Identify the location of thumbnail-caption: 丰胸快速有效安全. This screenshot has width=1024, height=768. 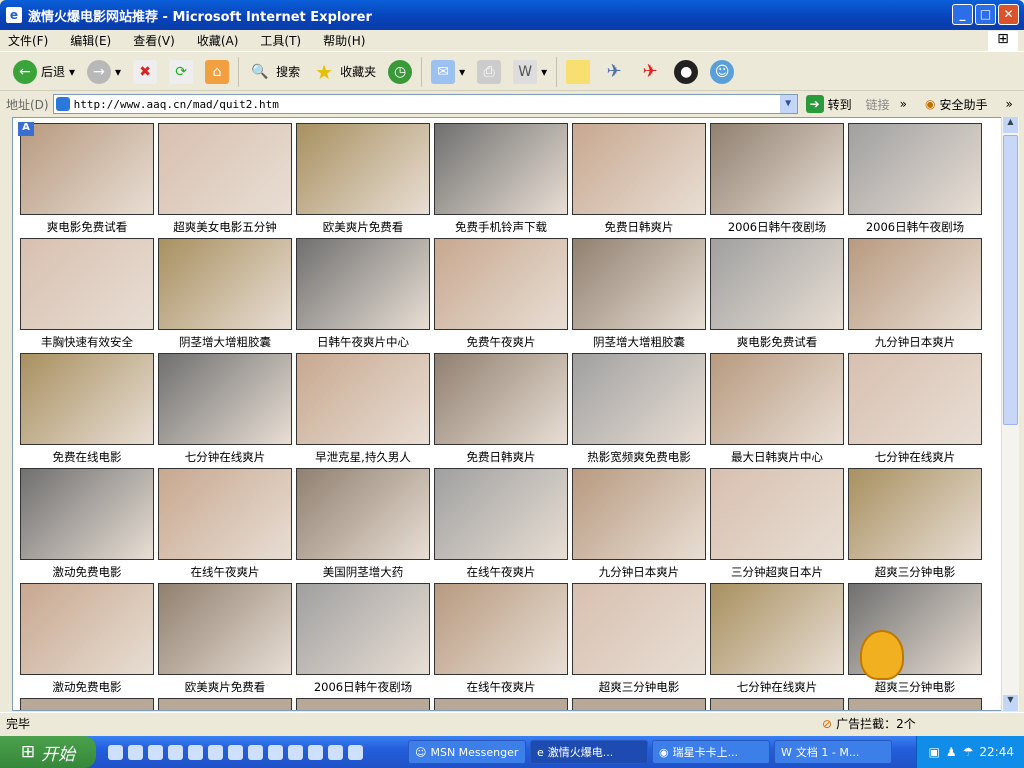
(87, 342).